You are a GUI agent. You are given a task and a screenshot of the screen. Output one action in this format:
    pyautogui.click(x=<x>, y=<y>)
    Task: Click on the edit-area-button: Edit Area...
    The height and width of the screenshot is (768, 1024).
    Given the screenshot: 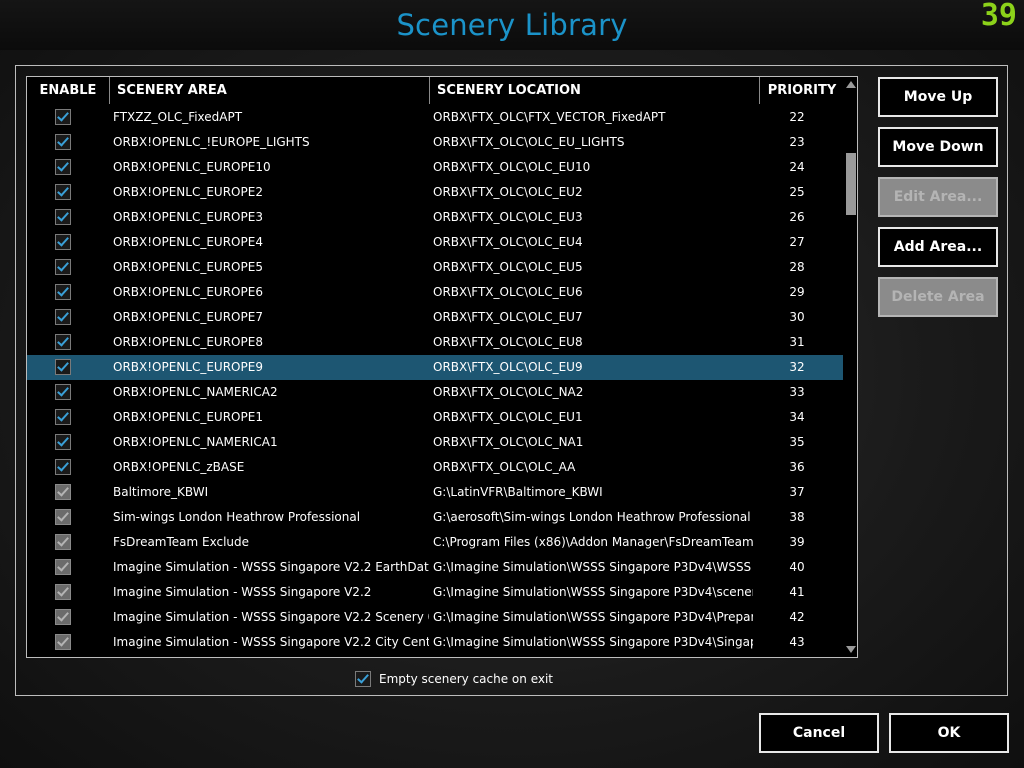 What is the action you would take?
    pyautogui.click(x=938, y=197)
    